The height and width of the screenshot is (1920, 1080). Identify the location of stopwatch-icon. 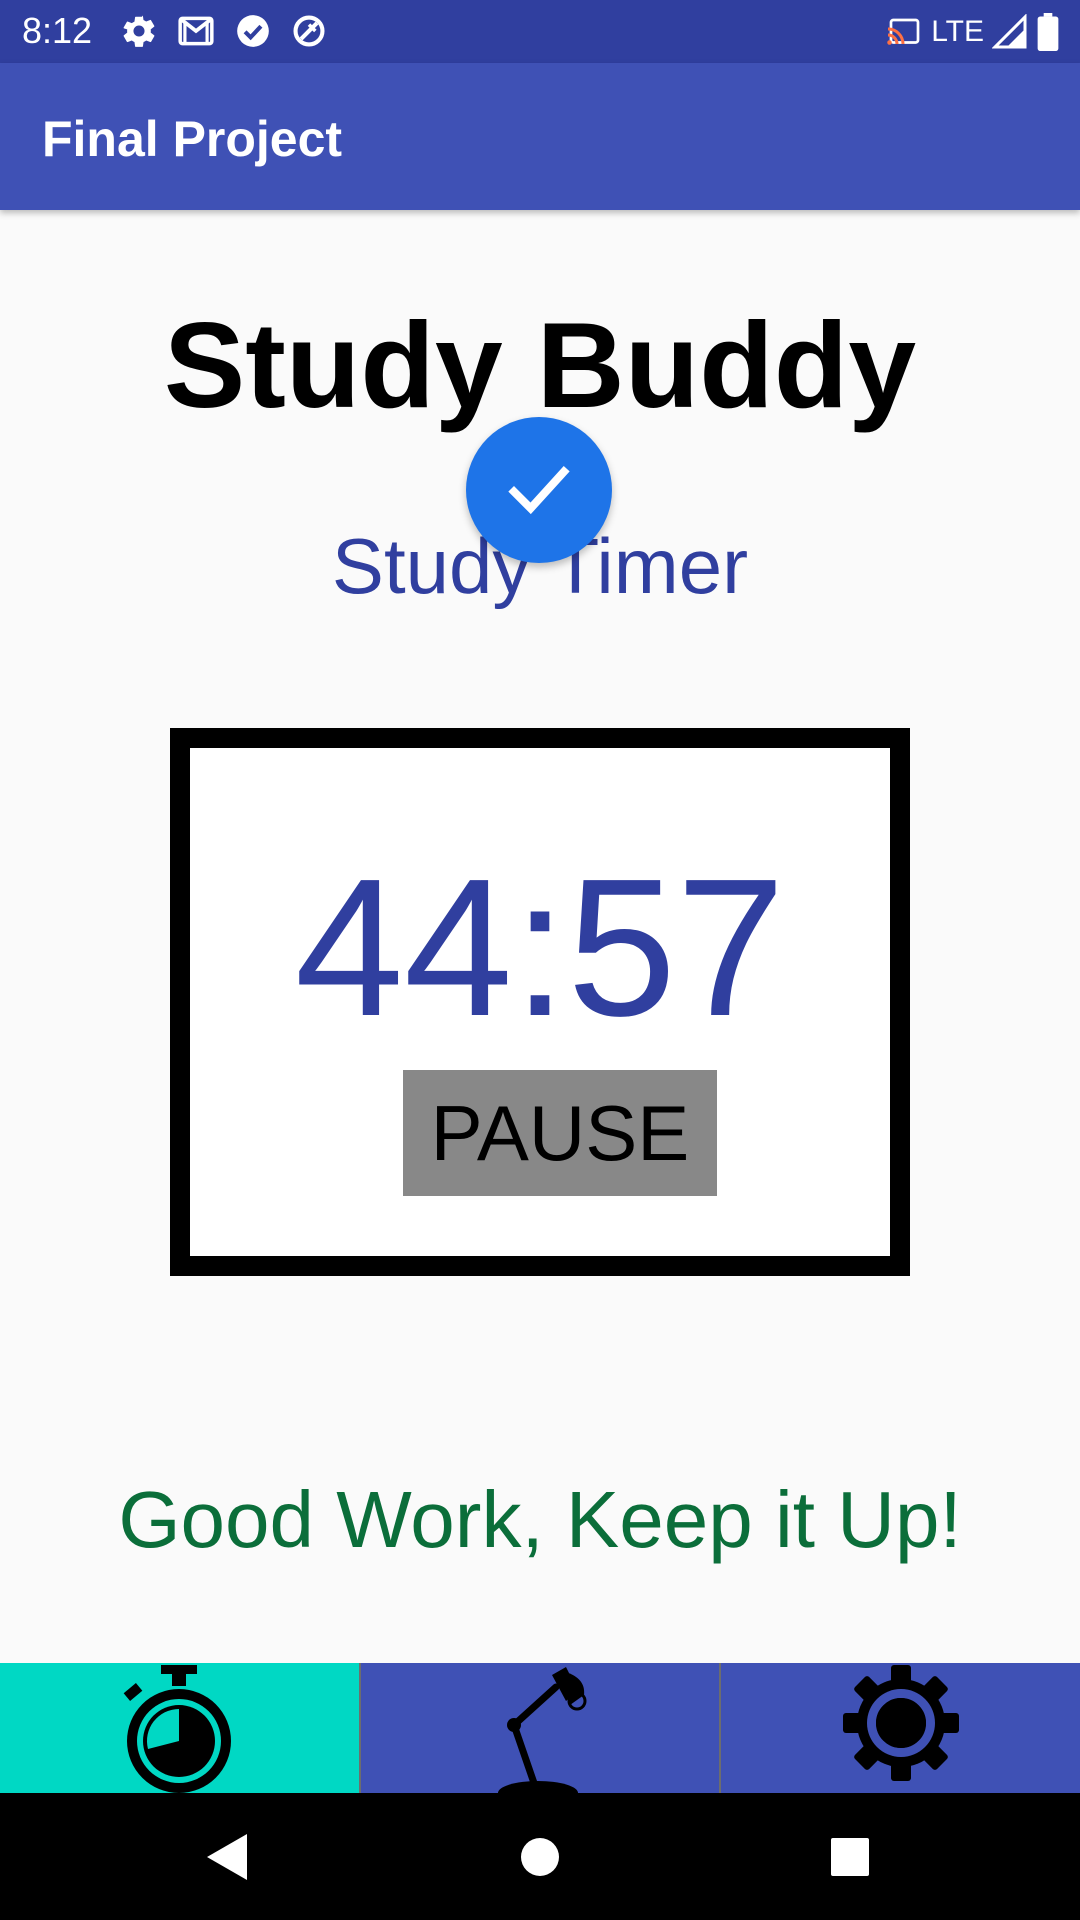
(177, 1729).